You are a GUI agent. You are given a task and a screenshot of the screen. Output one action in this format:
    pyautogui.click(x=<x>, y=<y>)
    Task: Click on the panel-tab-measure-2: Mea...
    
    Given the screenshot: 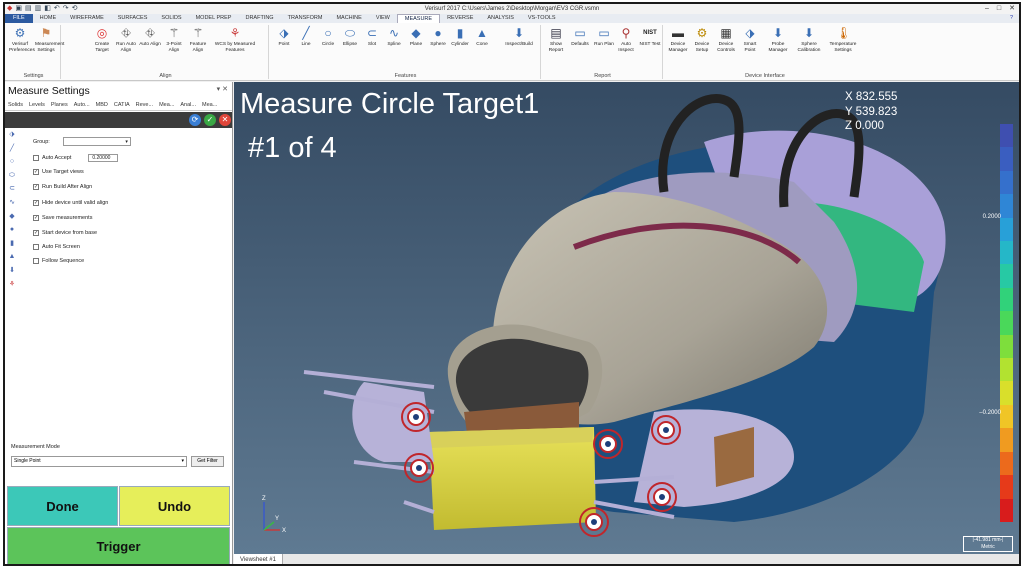 What is the action you would take?
    pyautogui.click(x=209, y=105)
    